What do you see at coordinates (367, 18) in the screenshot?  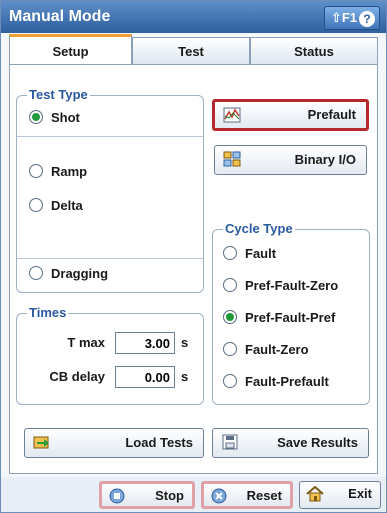 I see `help-icon: ?` at bounding box center [367, 18].